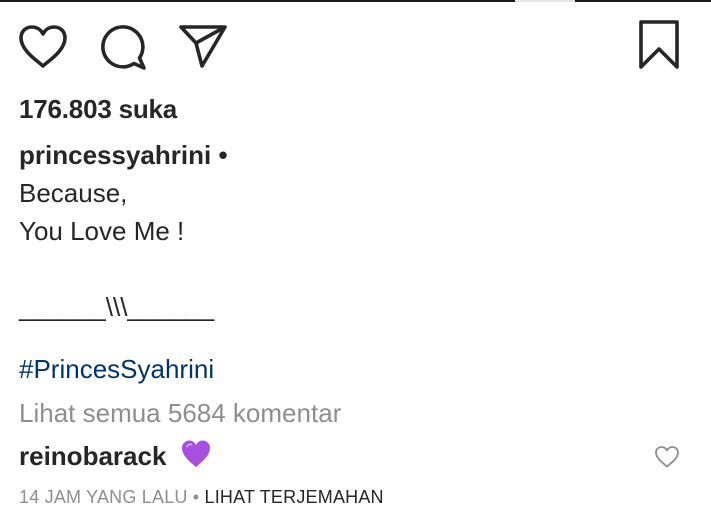 The width and height of the screenshot is (711, 525). I want to click on comment-username: reinobarack, so click(92, 456).